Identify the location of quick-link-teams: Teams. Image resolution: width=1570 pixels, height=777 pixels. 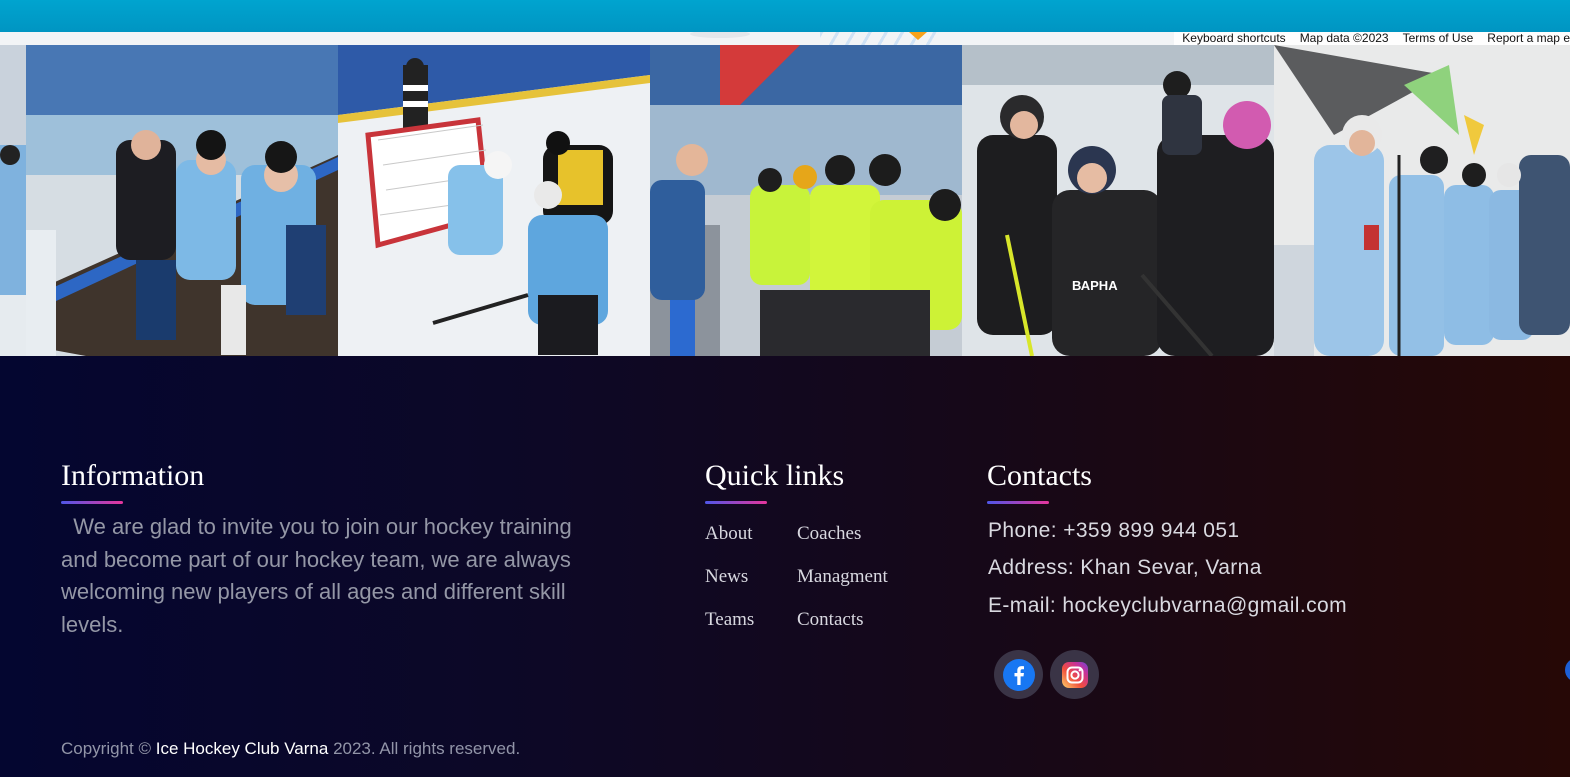
(729, 620).